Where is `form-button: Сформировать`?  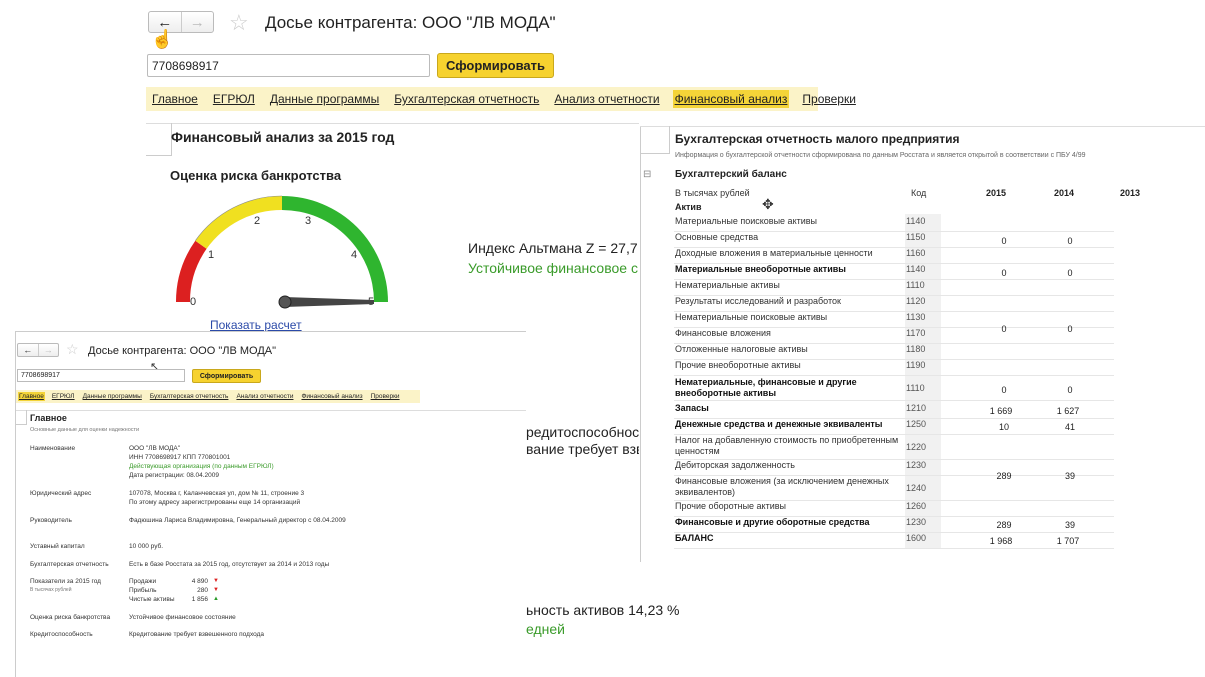
form-button: Сформировать is located at coordinates (495, 65).